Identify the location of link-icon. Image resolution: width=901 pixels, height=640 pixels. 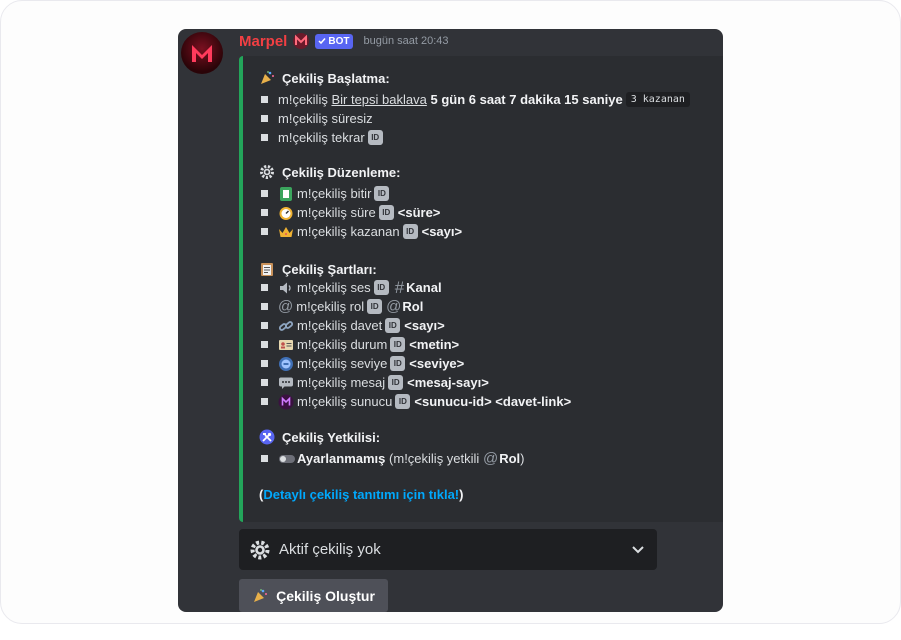
(286, 326).